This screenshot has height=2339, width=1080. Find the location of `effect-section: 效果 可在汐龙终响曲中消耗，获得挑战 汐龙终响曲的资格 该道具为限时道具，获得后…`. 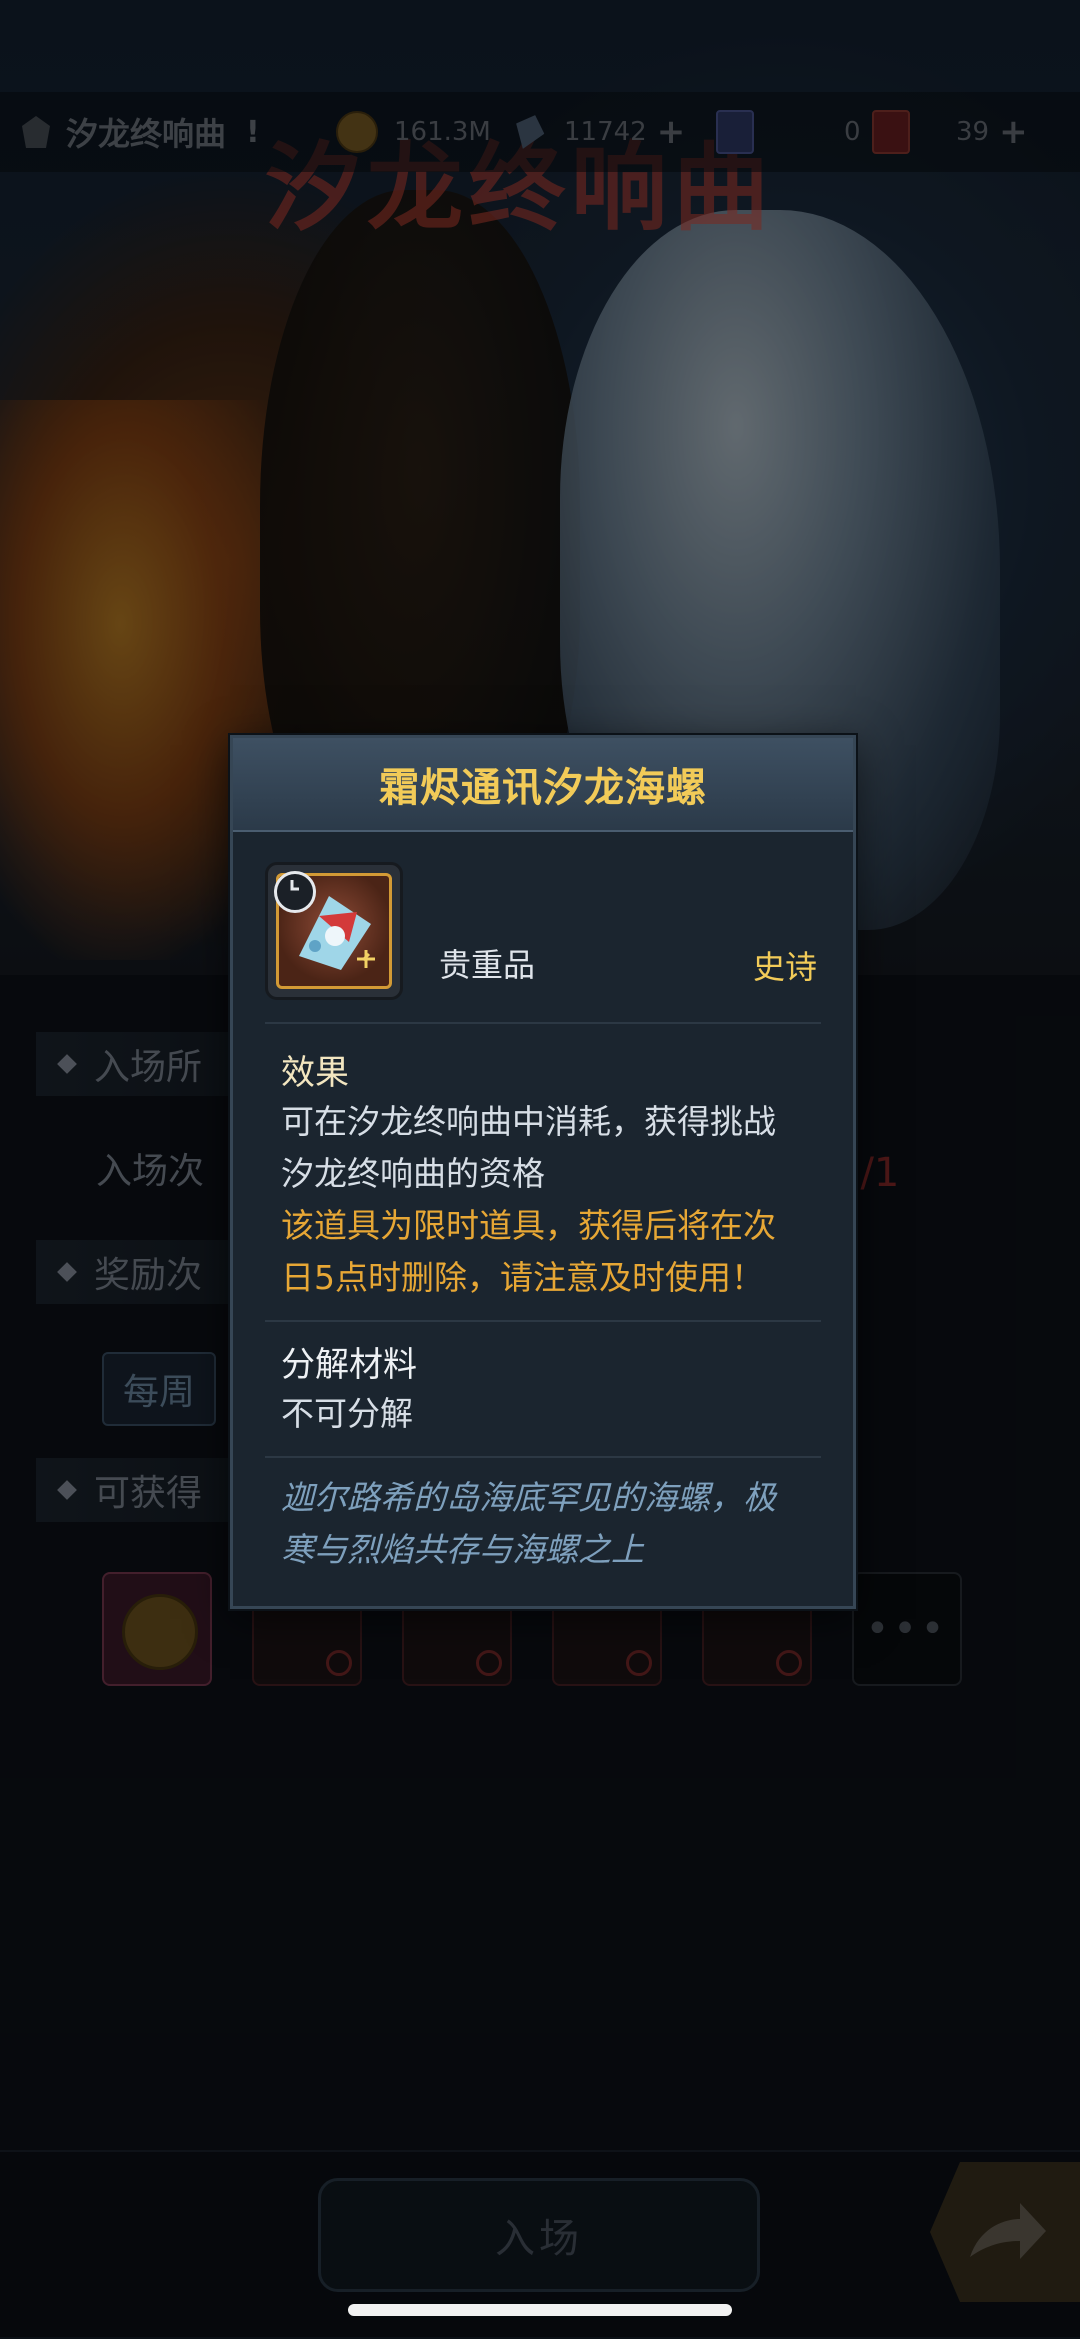

effect-section: 效果 可在汐龙终响曲中消耗，获得挑战 汐龙终响曲的资格 该道具为限时道具，获得后… is located at coordinates (543, 1172).